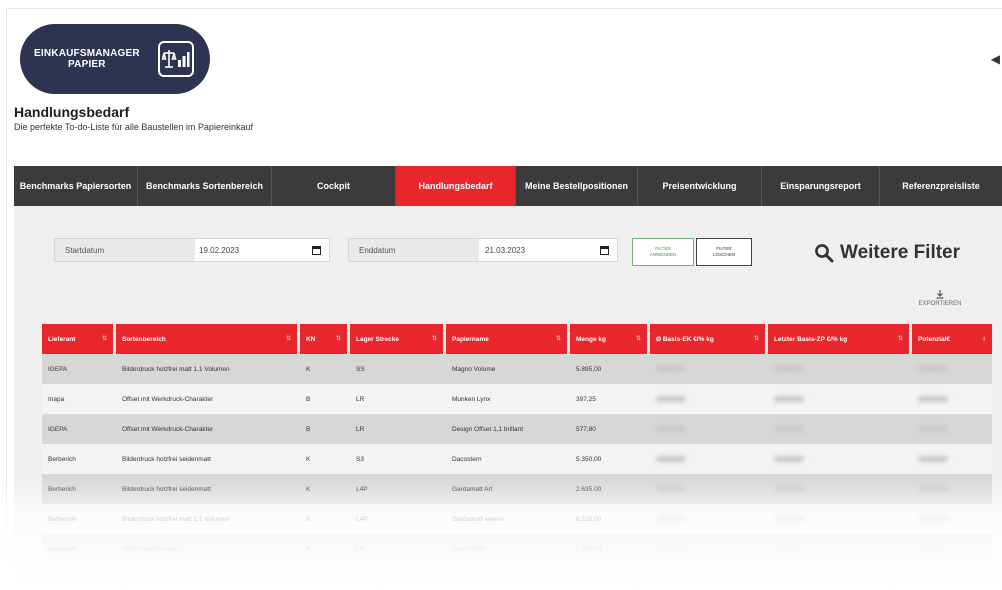  Describe the element at coordinates (362, 519) in the screenshot. I see `cell-lager-strecke: L4P` at that location.